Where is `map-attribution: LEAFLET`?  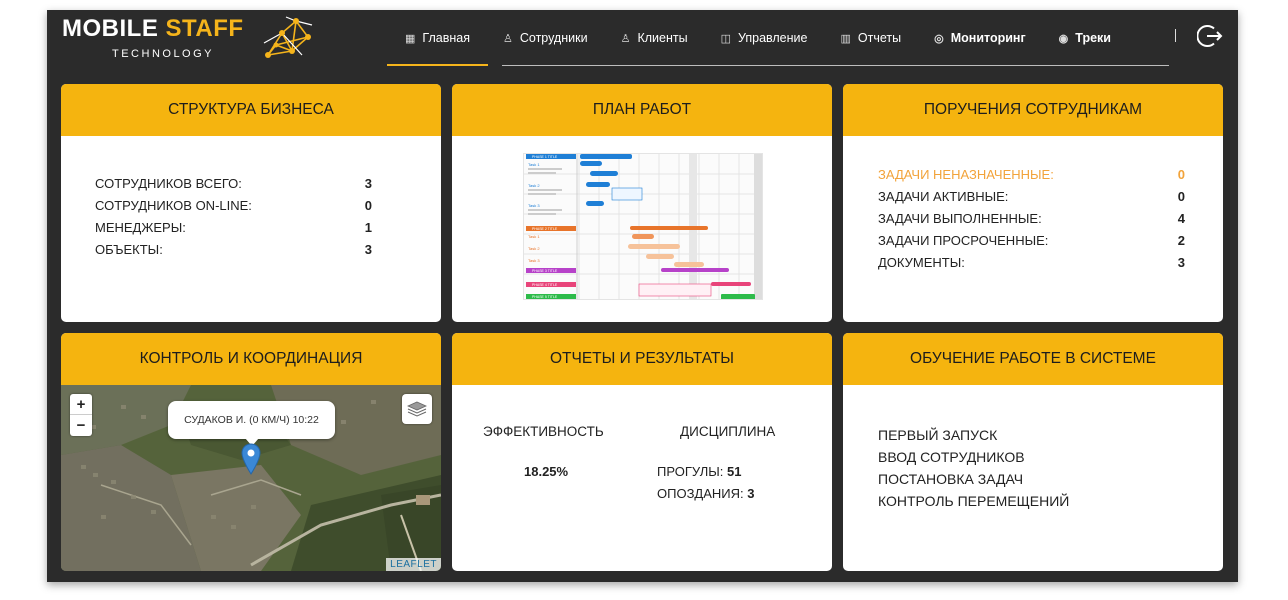 map-attribution: LEAFLET is located at coordinates (413, 564).